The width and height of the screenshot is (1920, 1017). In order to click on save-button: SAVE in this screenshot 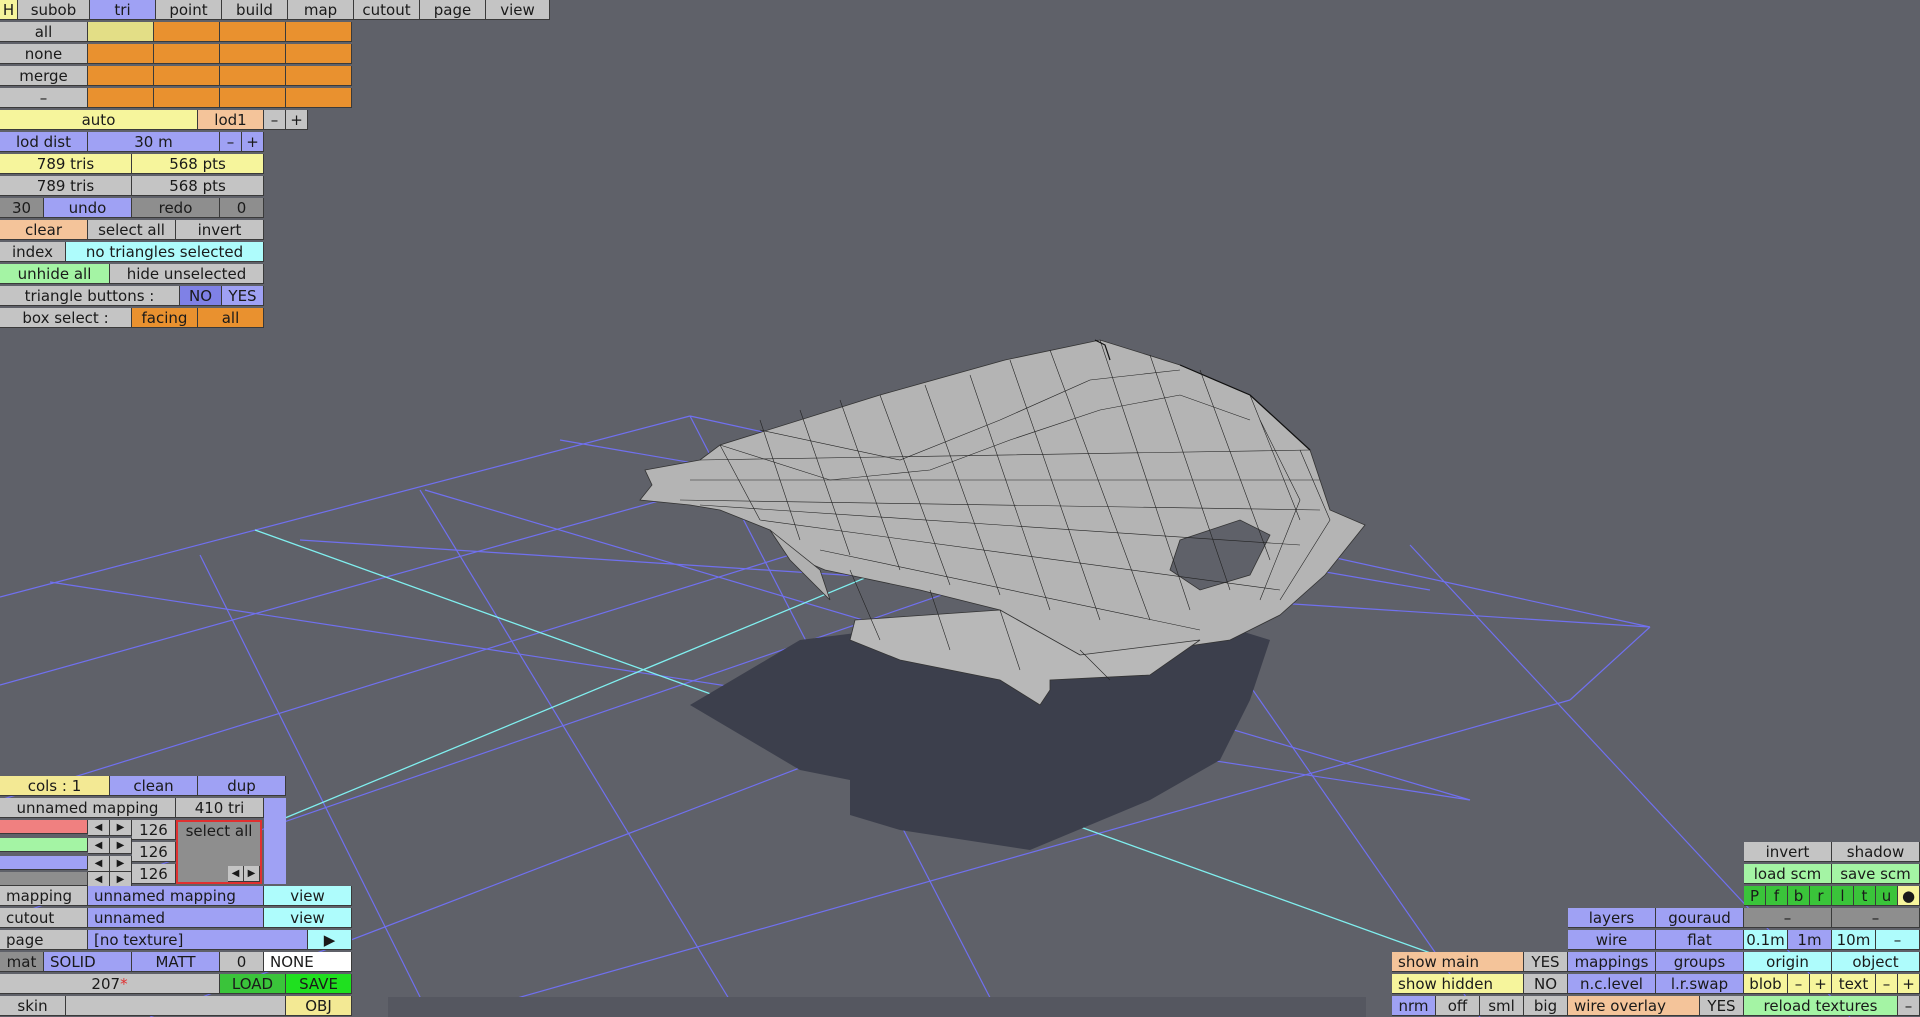, I will do `click(319, 984)`.